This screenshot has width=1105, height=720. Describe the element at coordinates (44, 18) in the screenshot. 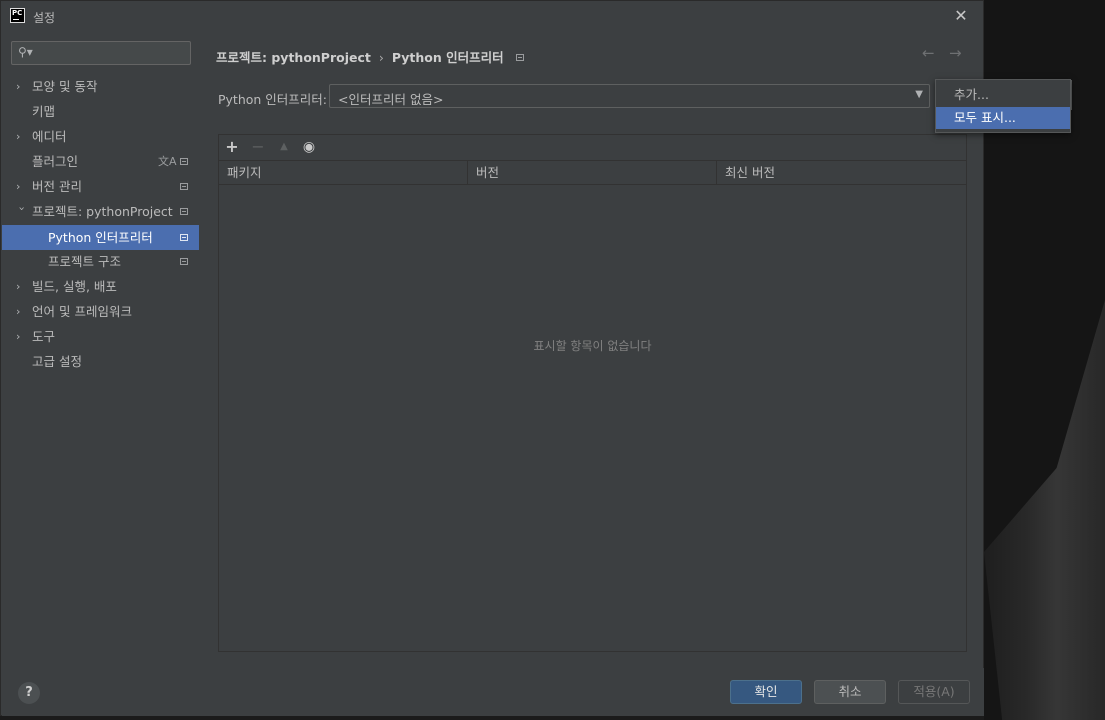

I see `window-title: 설정` at that location.